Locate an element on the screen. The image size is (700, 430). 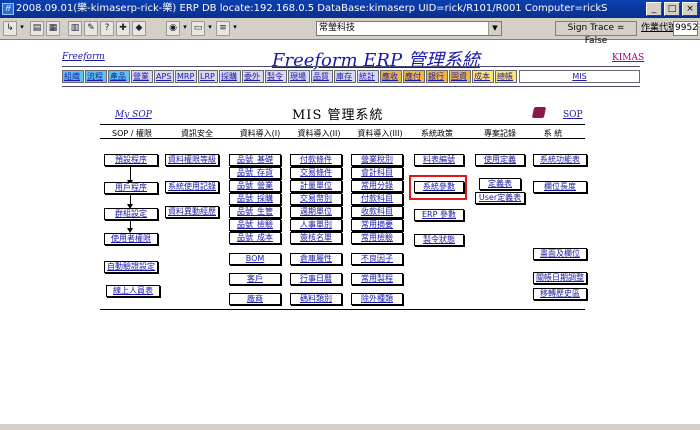
mis-button: 人事單別 is located at coordinates (316, 225).